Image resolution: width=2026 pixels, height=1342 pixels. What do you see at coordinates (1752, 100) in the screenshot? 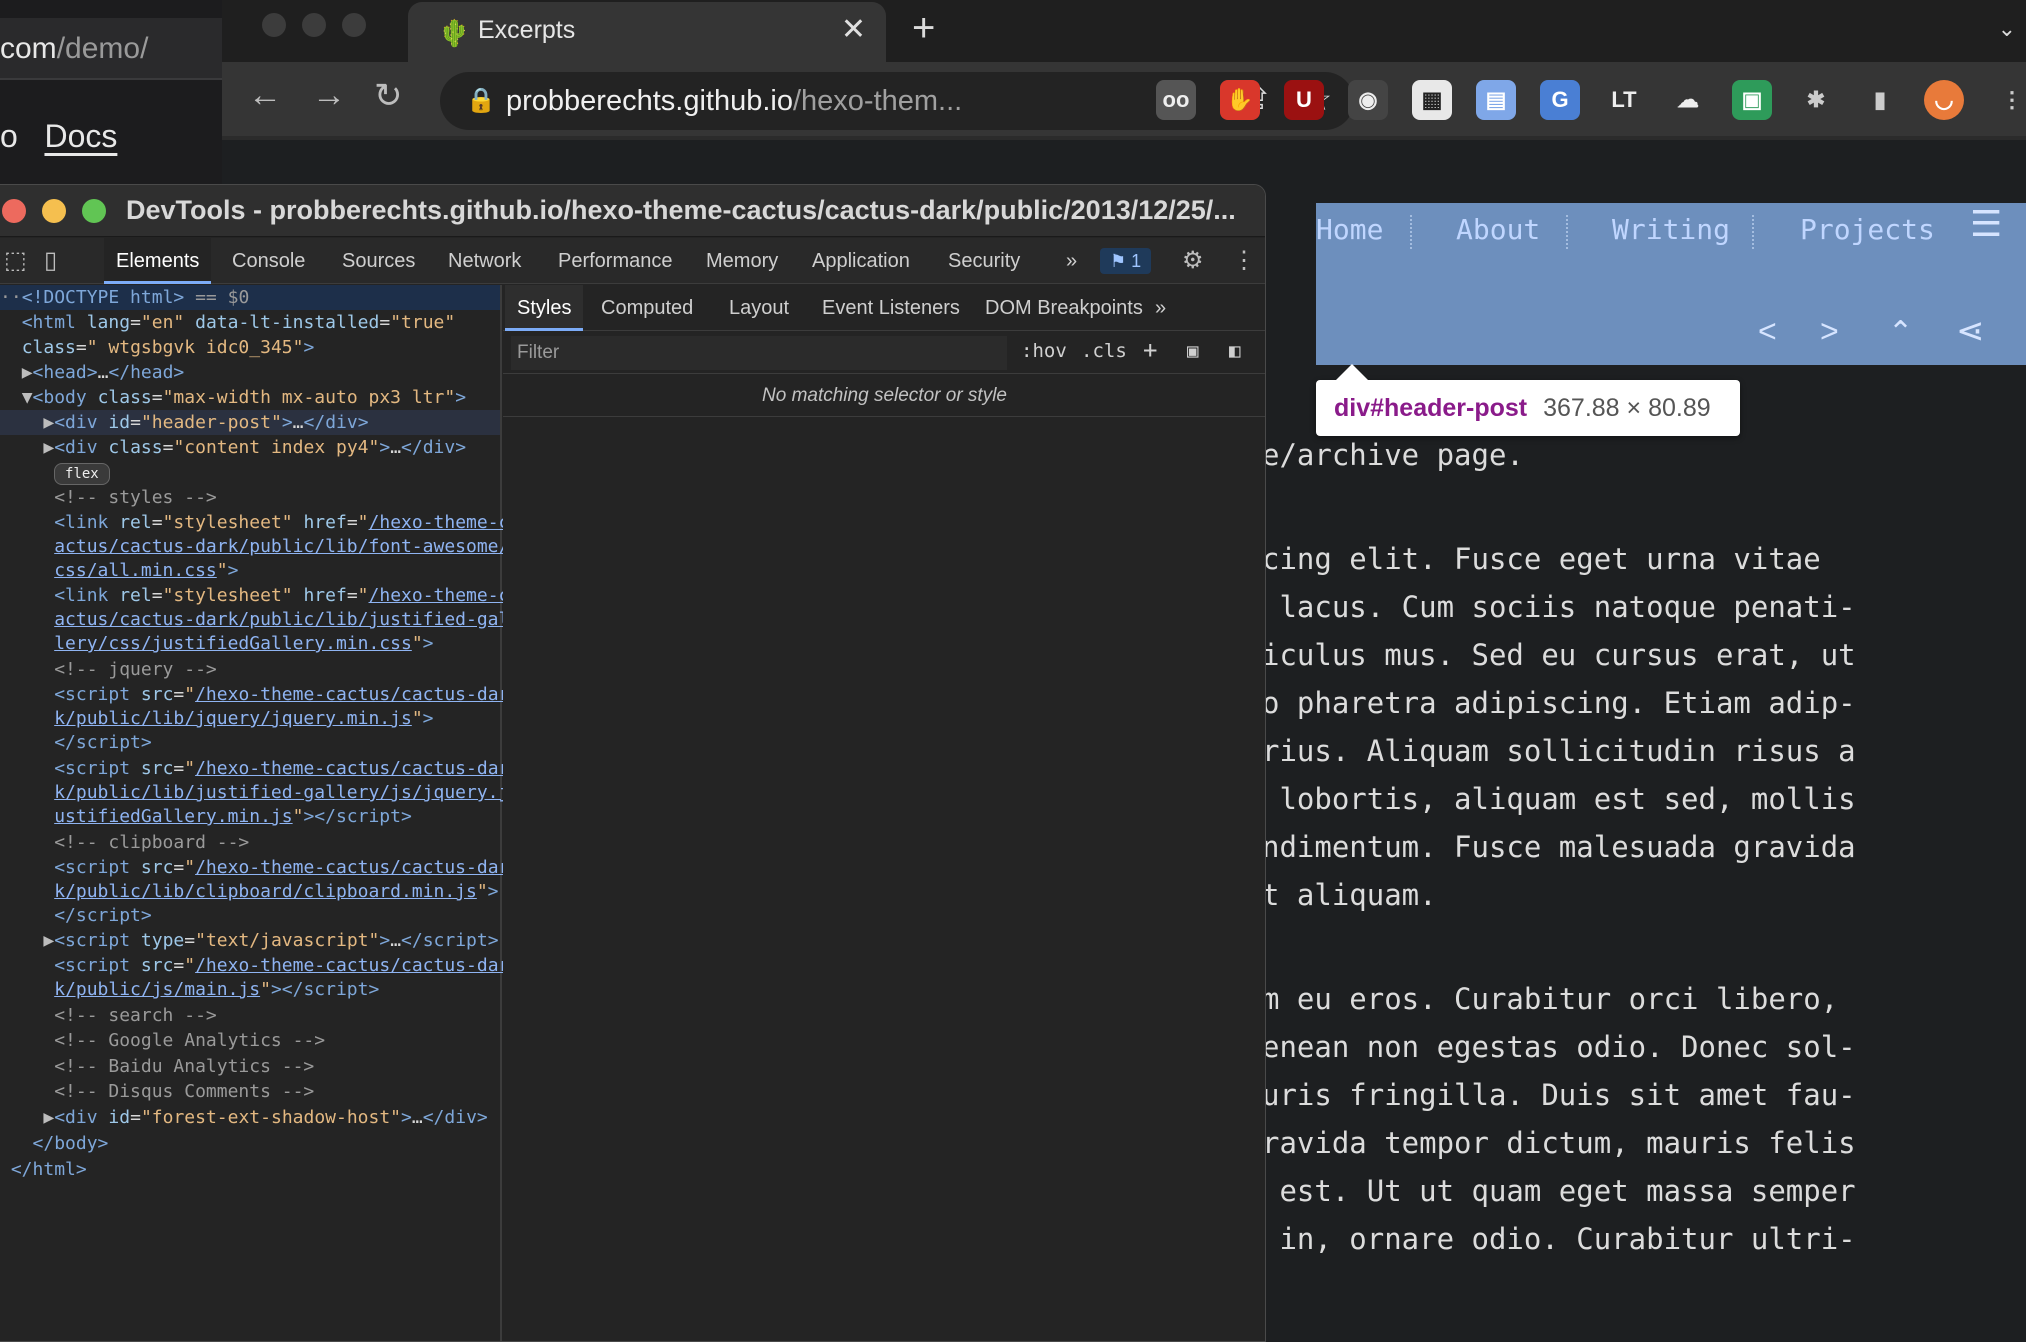
I see `sheet-icon: ▣` at bounding box center [1752, 100].